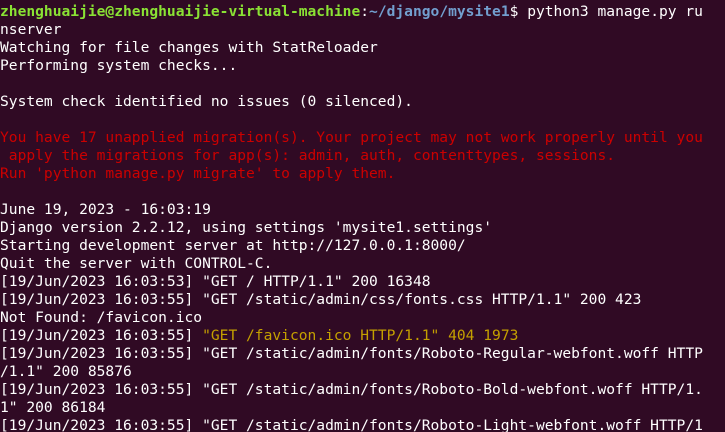 Image resolution: width=725 pixels, height=432 pixels. I want to click on log-404-request: "GET /favicon.ico HTTP/1.1" 404 1973, so click(360, 335).